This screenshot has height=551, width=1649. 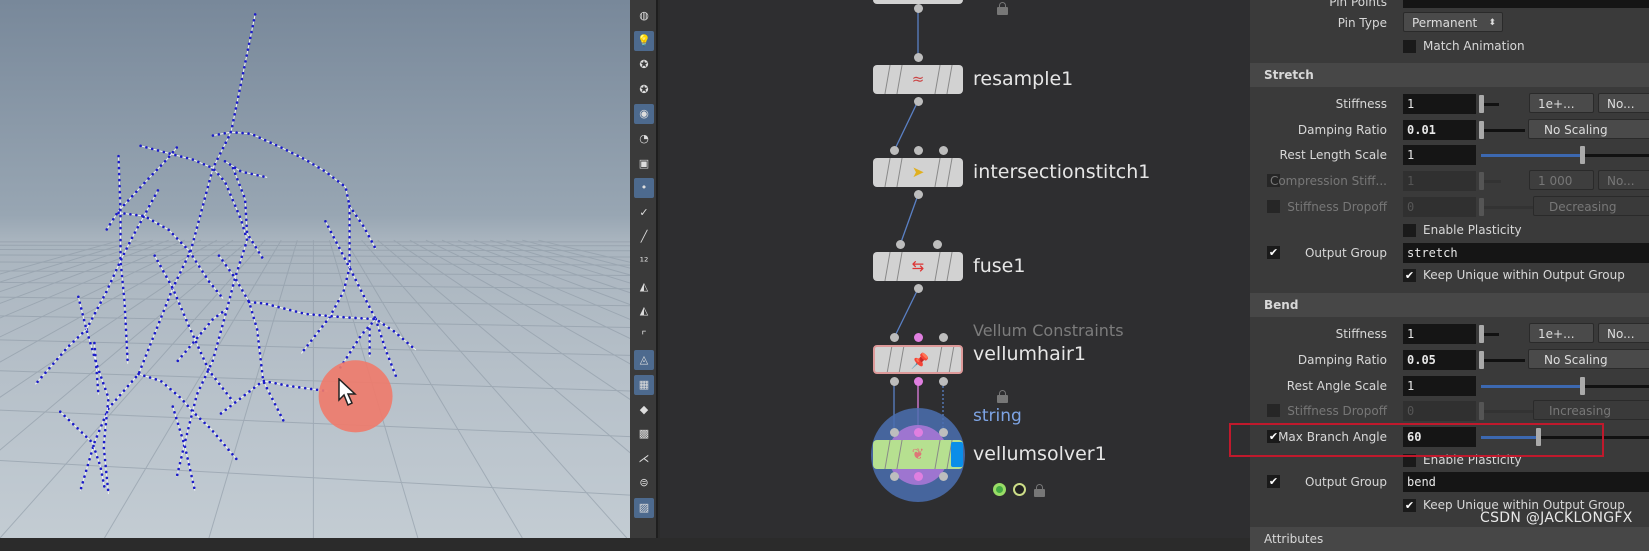 What do you see at coordinates (644, 508) in the screenshot?
I see `image-icon: ▨` at bounding box center [644, 508].